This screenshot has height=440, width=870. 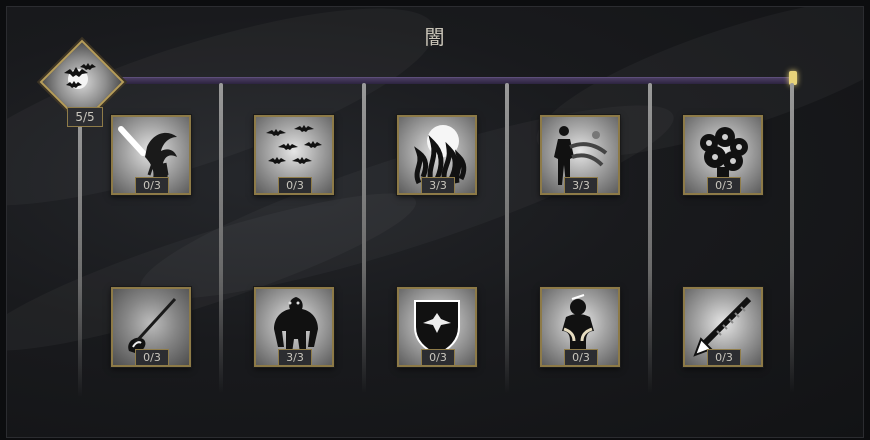 I want to click on skill-node-10: 0/3, so click(x=723, y=327).